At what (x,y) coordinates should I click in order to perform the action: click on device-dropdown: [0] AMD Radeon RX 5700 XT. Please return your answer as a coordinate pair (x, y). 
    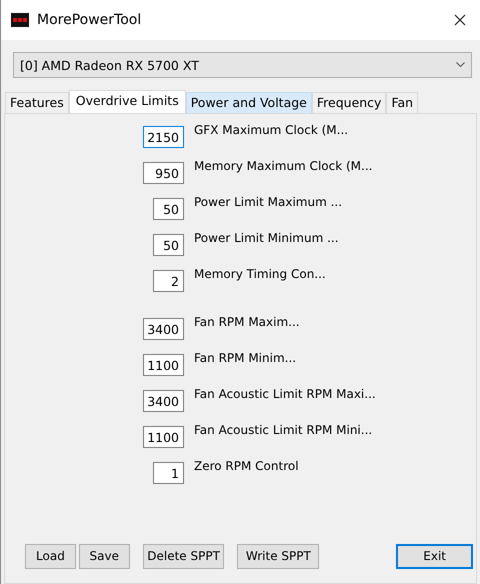
    Looking at the image, I should click on (242, 65).